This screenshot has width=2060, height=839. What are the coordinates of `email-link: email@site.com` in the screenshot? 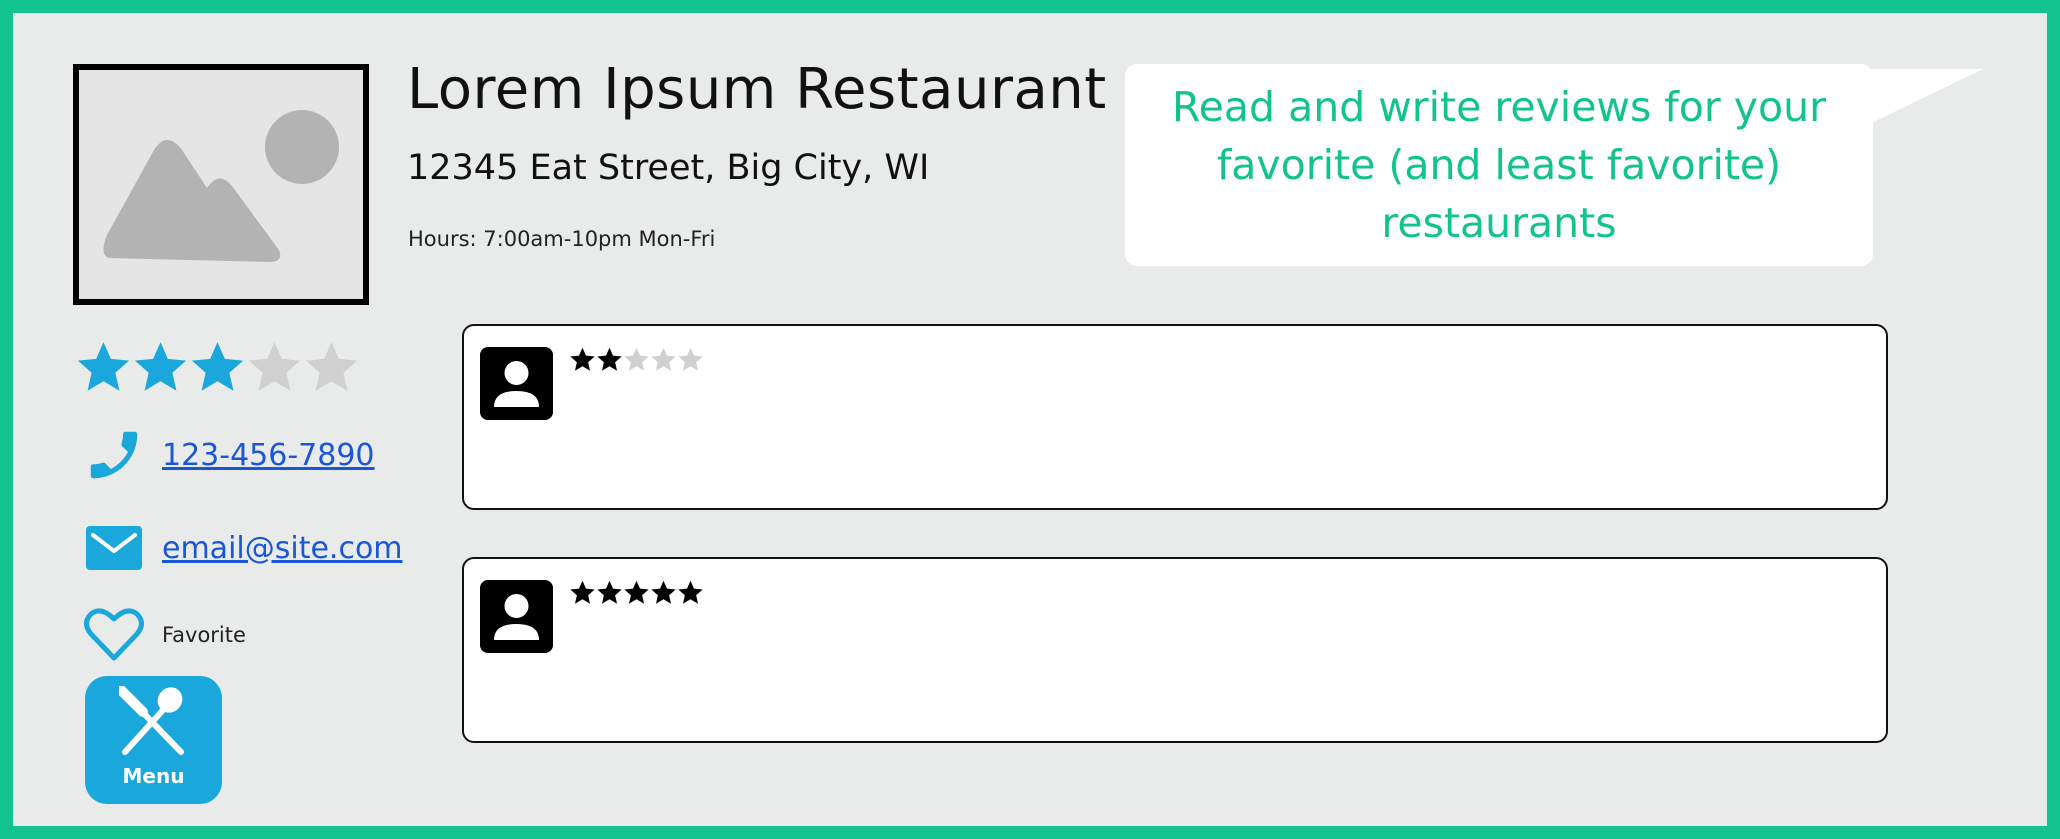 It's located at (282, 548).